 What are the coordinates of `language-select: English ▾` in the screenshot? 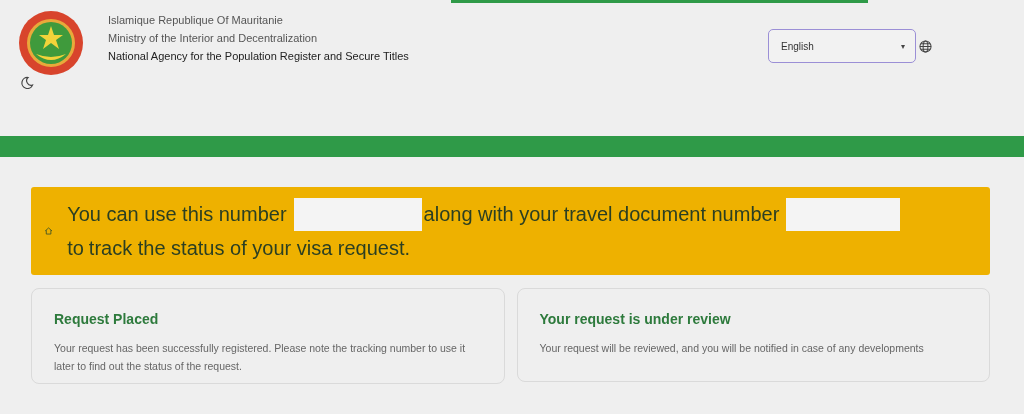 It's located at (842, 46).